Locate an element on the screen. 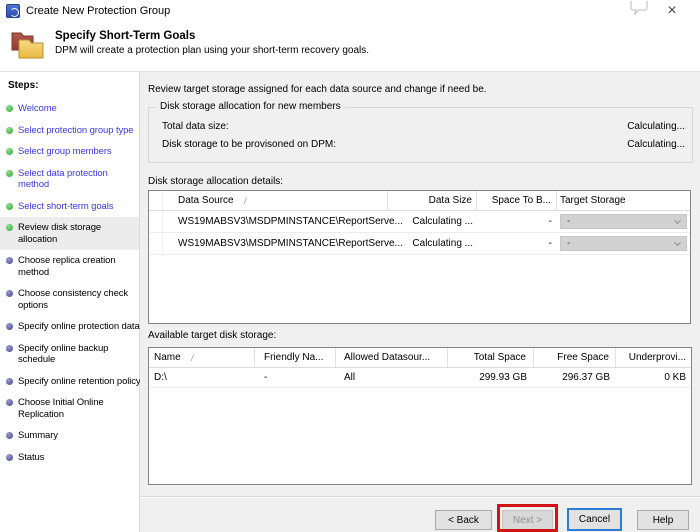  available-table-row: D:\ - All 299.93 GB 296.37 GB 0 KB is located at coordinates (420, 378).